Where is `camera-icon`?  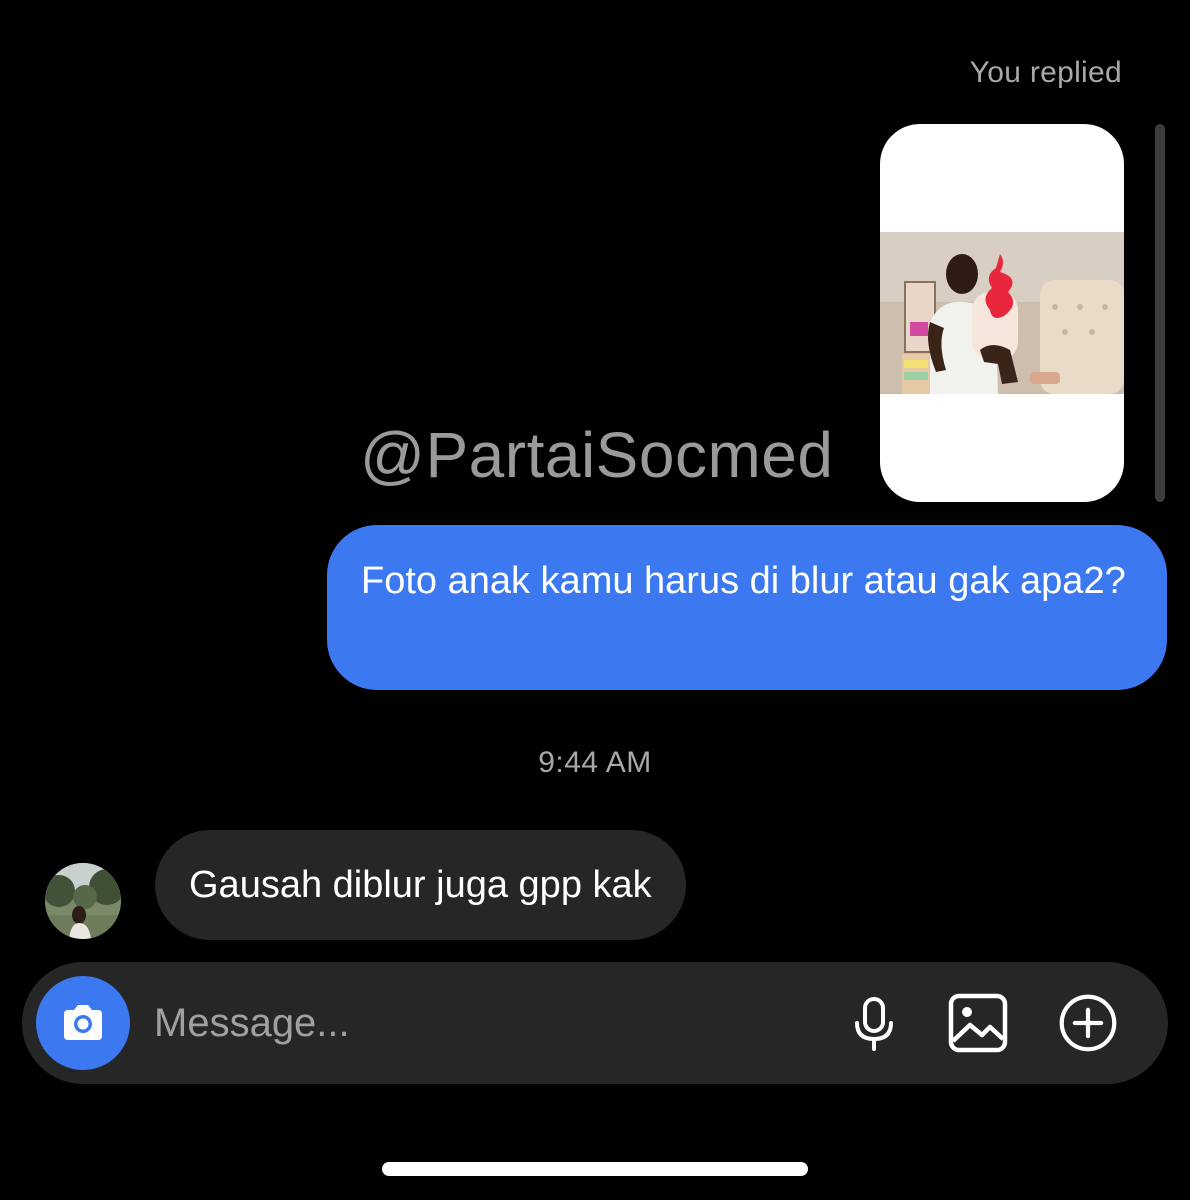
camera-icon is located at coordinates (83, 1022).